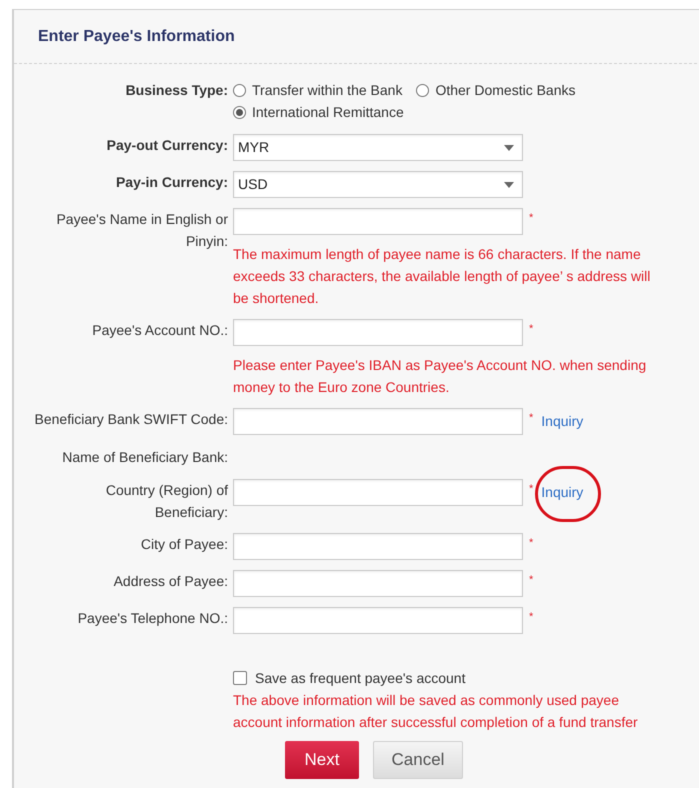 The width and height of the screenshot is (699, 788). What do you see at coordinates (440, 376) in the screenshot?
I see `hint-text: Please enter Payee's IBAN as Payee's Account NO. when sending money to the Euro zone Countries.` at bounding box center [440, 376].